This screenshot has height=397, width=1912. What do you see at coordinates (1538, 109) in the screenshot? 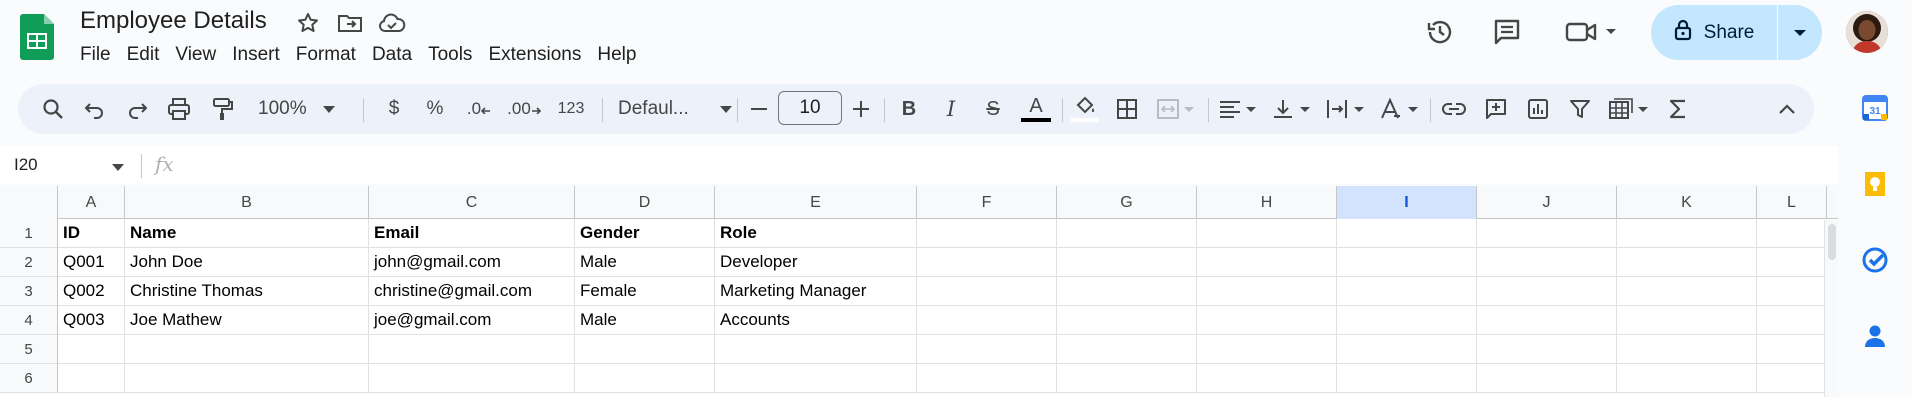
I see `insert-chart-icon` at bounding box center [1538, 109].